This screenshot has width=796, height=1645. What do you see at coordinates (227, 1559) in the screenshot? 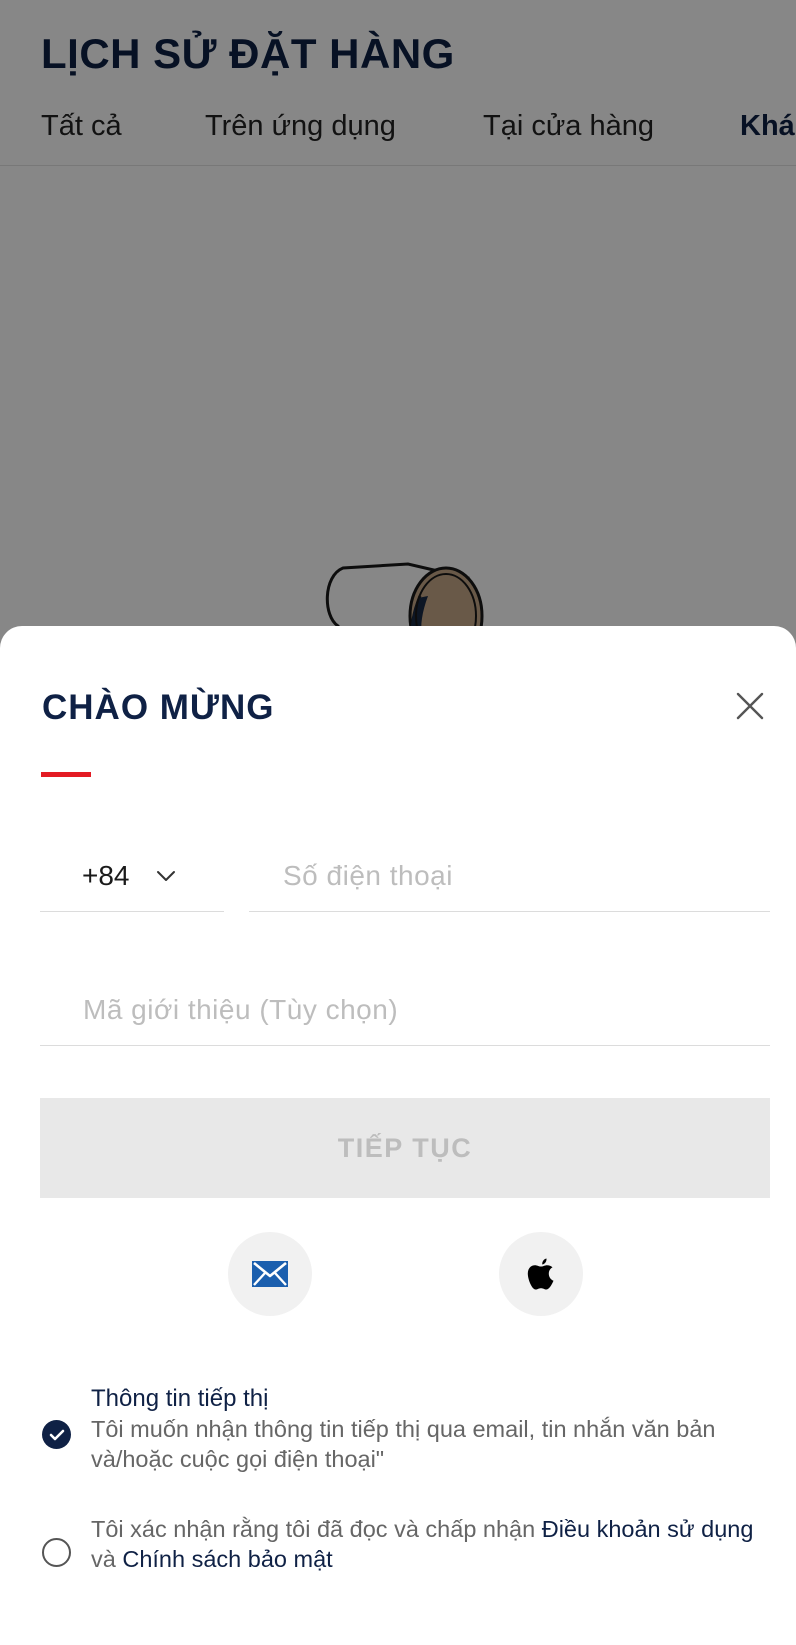
I see `privacy-policy-link: Chính sách bảo mật` at bounding box center [227, 1559].